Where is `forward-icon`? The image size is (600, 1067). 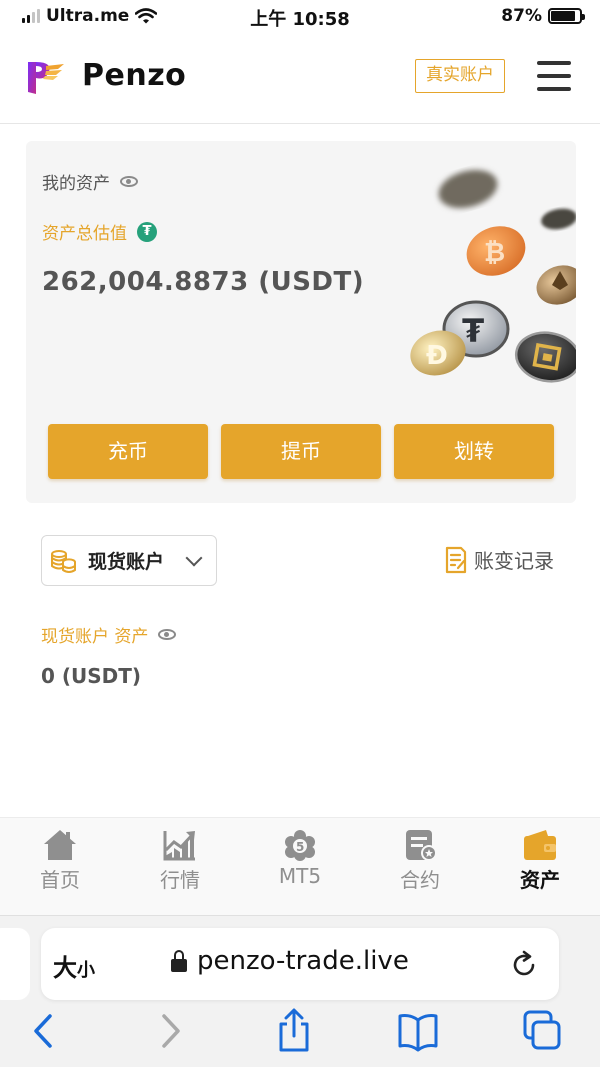 forward-icon is located at coordinates (170, 1031).